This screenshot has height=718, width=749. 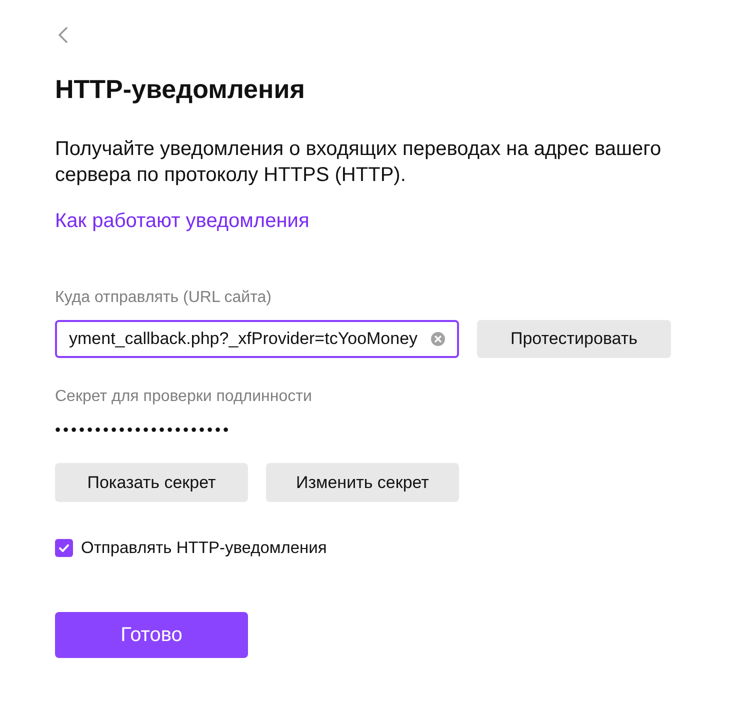 What do you see at coordinates (63, 35) in the screenshot?
I see `back-icon` at bounding box center [63, 35].